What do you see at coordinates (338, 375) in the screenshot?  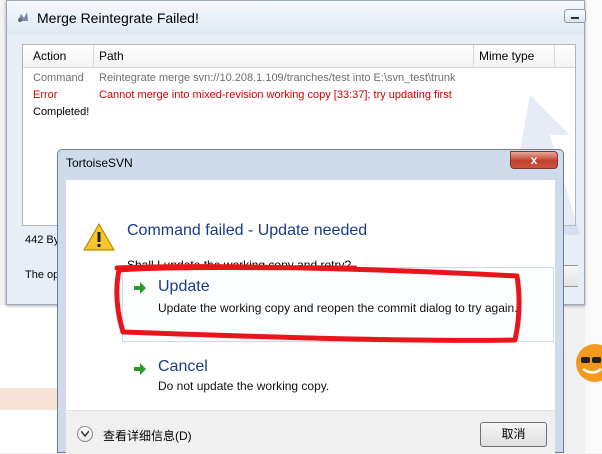 I see `cancel-command-link: Cancel Do not update the working copy.` at bounding box center [338, 375].